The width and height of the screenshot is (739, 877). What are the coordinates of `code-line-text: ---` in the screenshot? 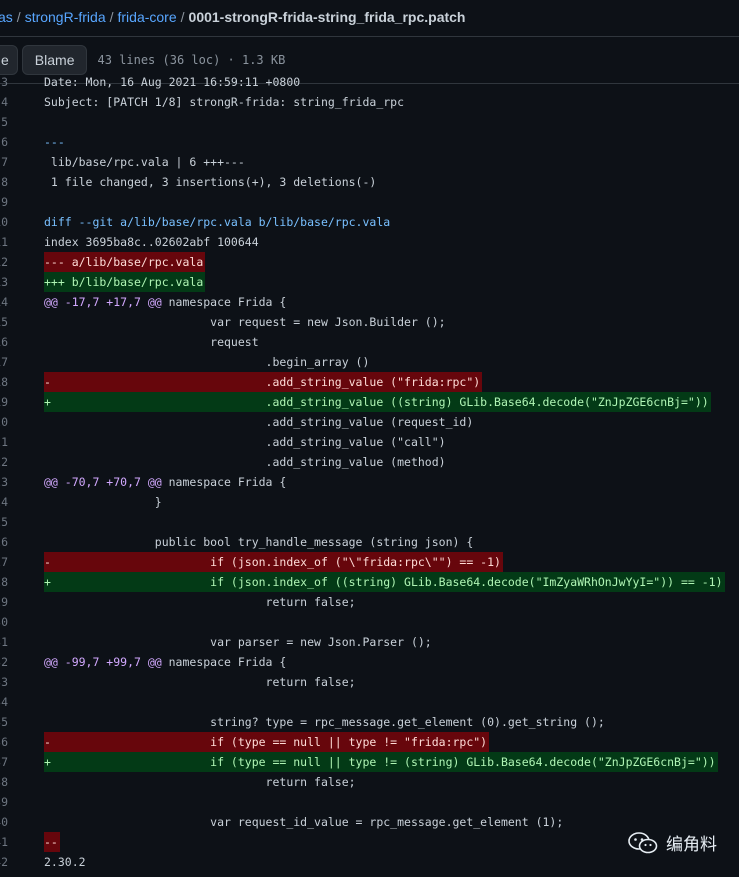 It's located at (54, 142).